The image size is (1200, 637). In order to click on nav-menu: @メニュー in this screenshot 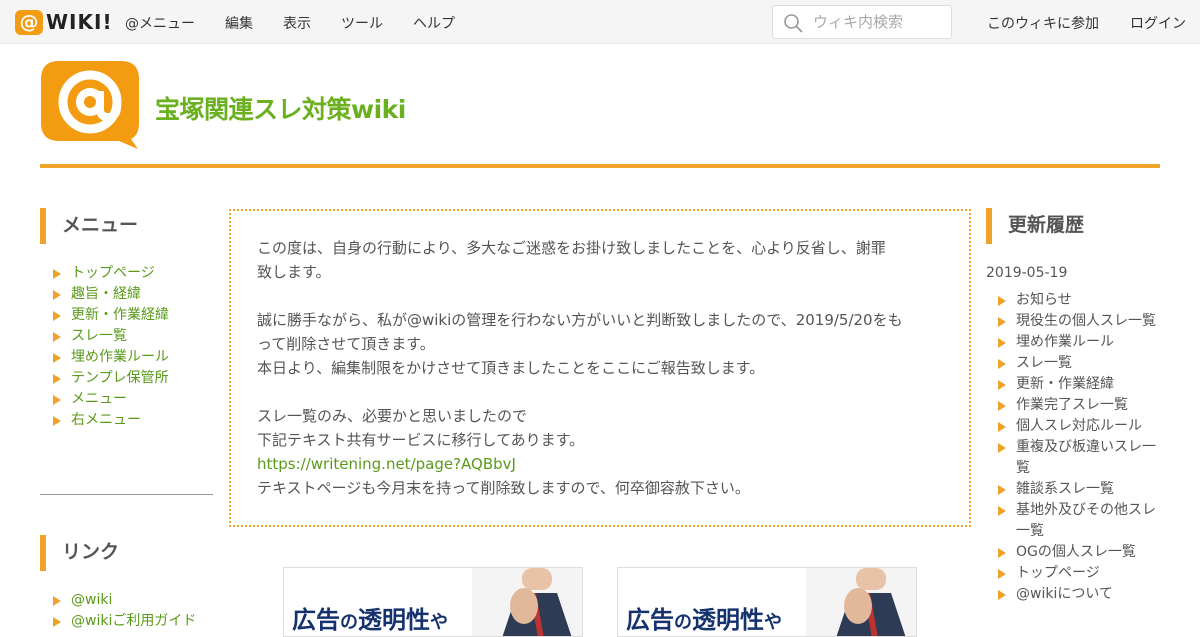, I will do `click(160, 23)`.